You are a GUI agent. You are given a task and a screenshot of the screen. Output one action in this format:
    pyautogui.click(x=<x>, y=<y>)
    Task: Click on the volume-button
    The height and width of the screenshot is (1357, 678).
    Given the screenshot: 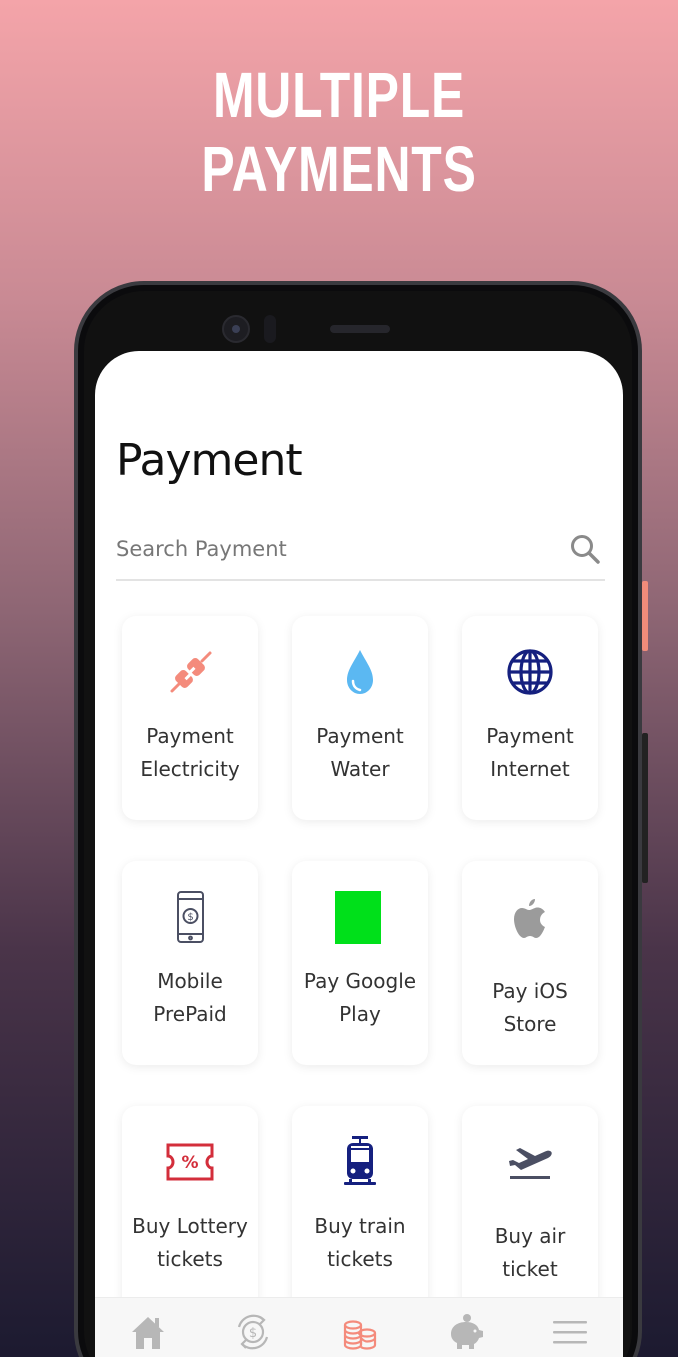 What is the action you would take?
    pyautogui.click(x=645, y=808)
    